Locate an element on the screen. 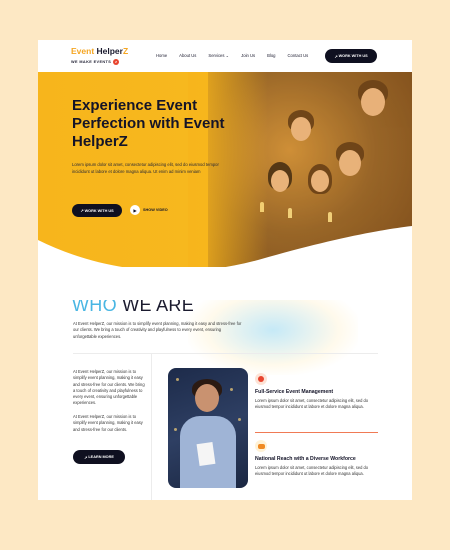 The width and height of the screenshot is (450, 550). show-video-label: SHOW VIDEO is located at coordinates (155, 210).